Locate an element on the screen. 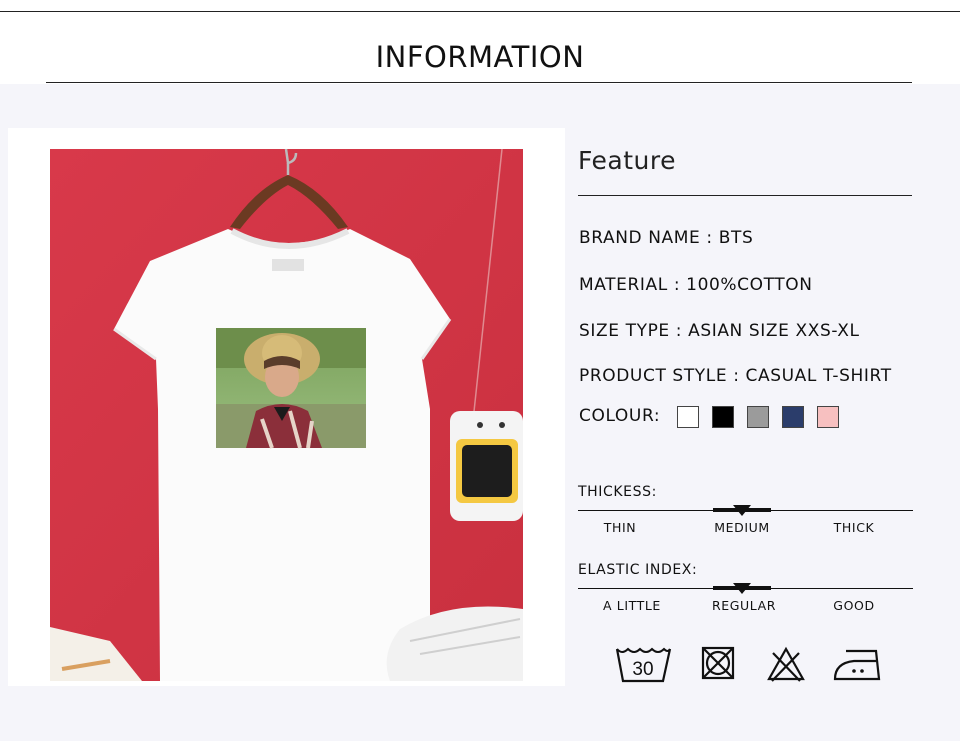  spec-value: CASUAL T-SHIRT is located at coordinates (818, 376).